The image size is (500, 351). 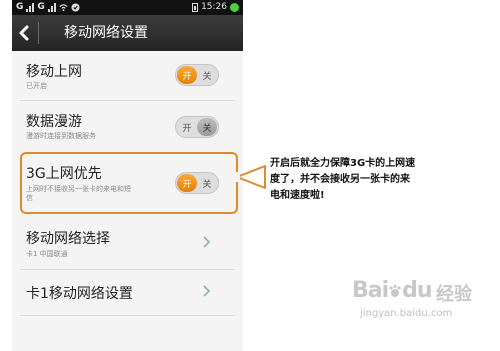 What do you see at coordinates (395, 290) in the screenshot?
I see `paw-icon` at bounding box center [395, 290].